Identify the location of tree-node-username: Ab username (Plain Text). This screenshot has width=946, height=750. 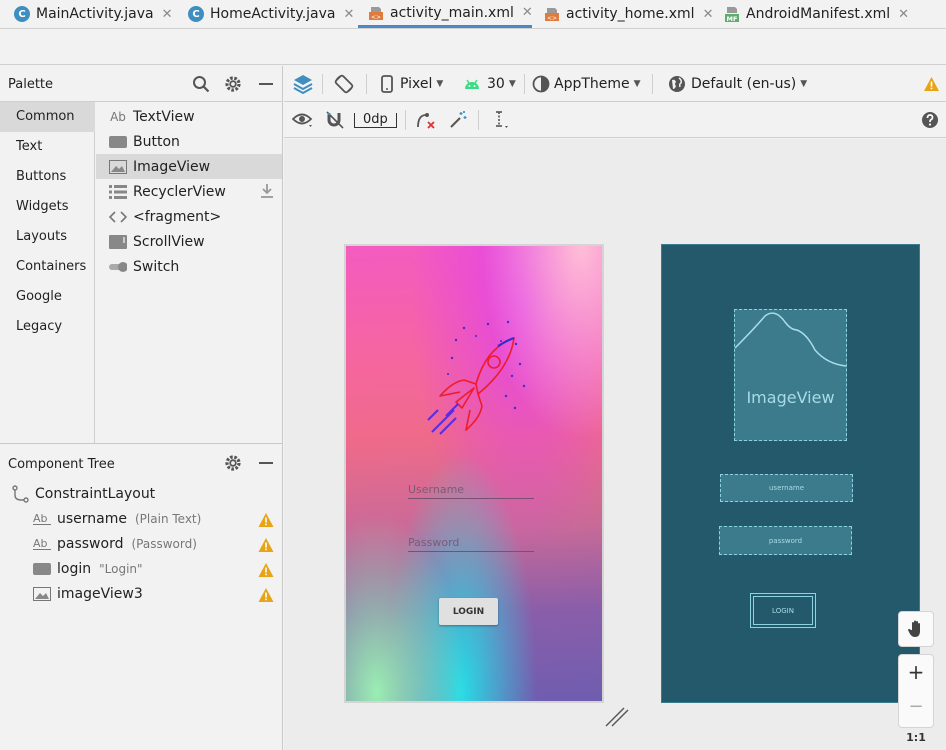
(117, 519).